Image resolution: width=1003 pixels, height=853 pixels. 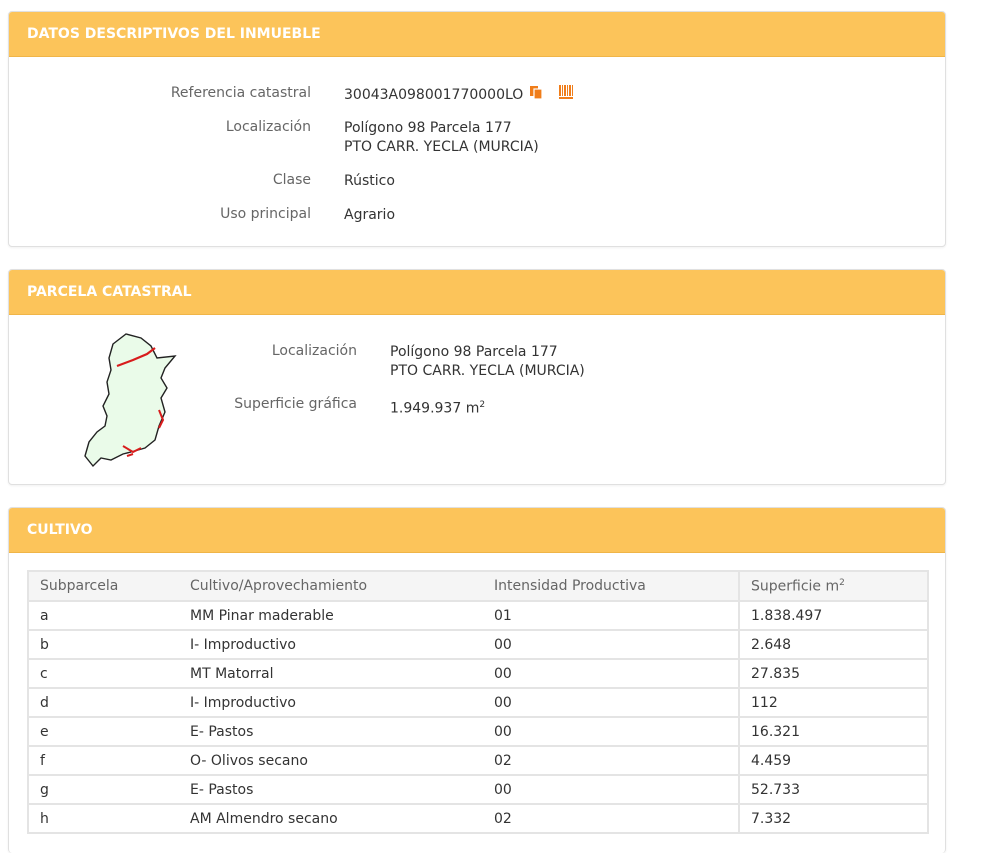 I want to click on cell-superficie: 4.459, so click(x=833, y=761).